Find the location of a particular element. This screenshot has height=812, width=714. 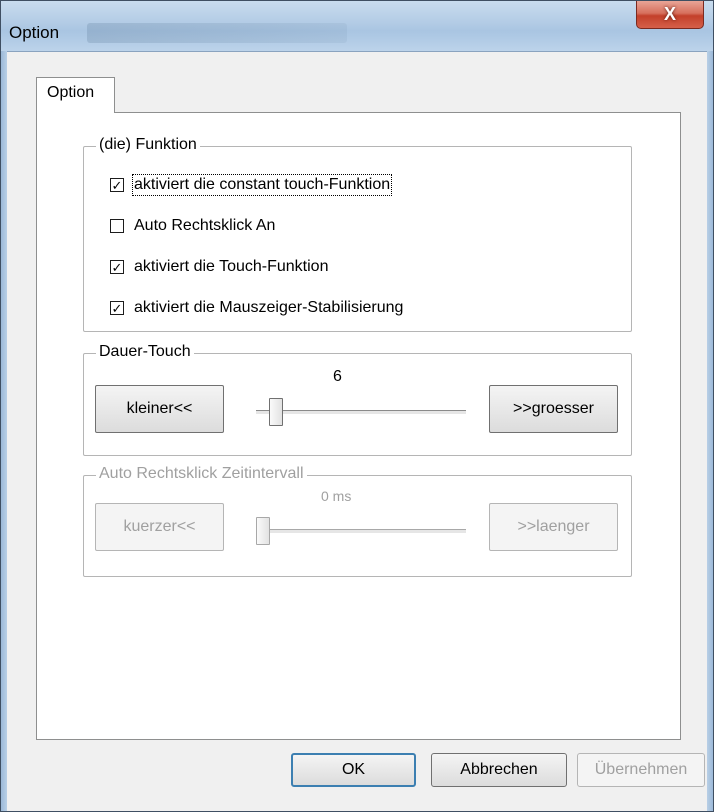

longer-button: >>laenger is located at coordinates (553, 527).